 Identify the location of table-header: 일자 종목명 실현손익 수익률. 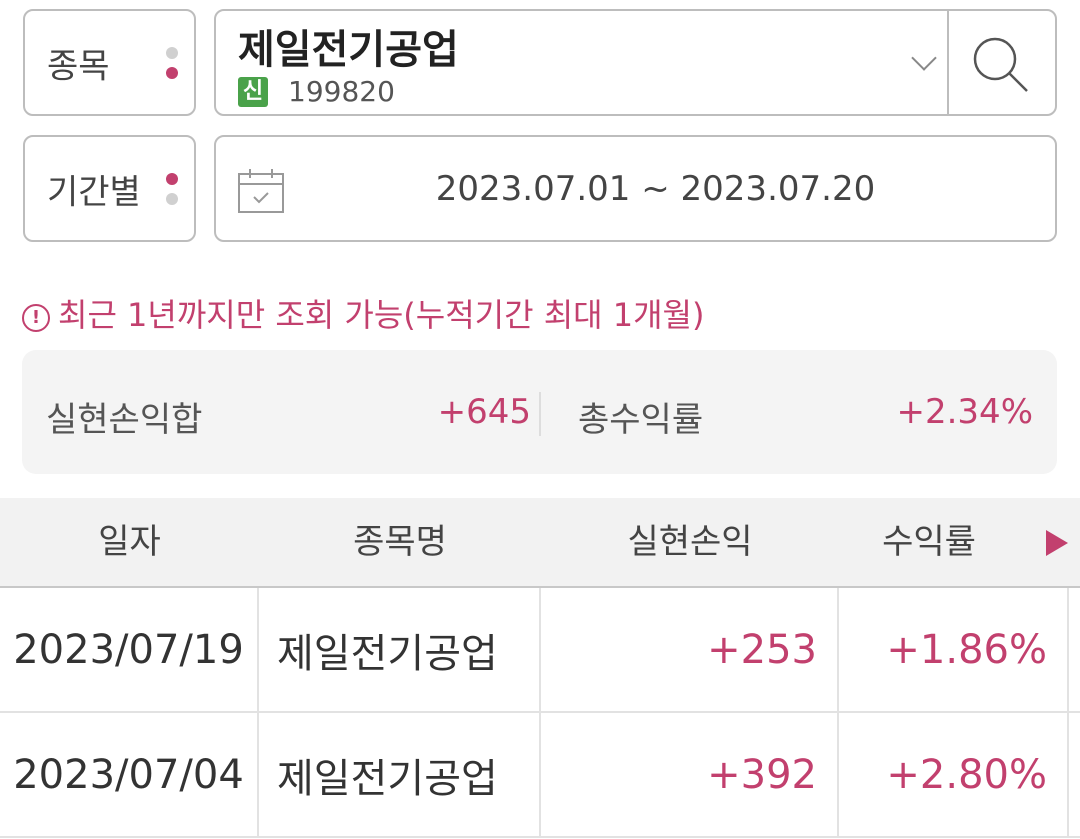
(540, 543).